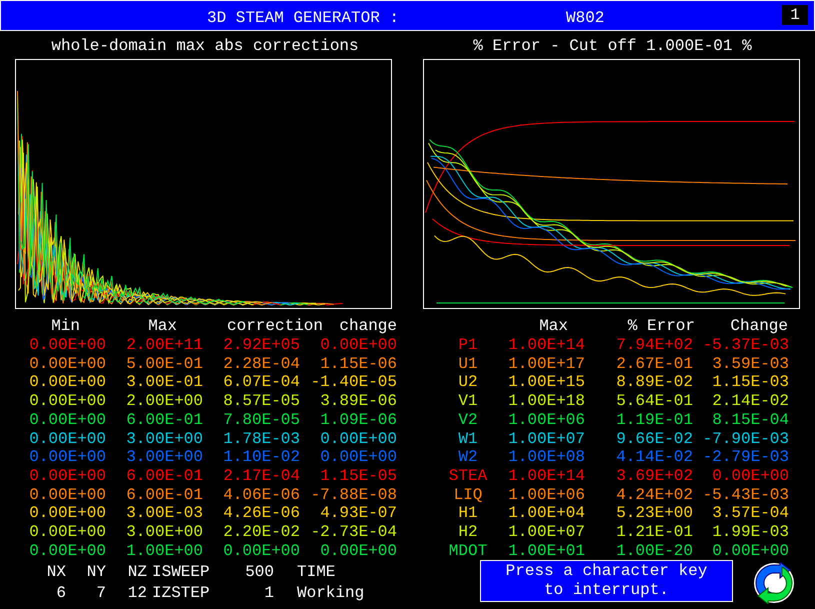 The height and width of the screenshot is (609, 815). What do you see at coordinates (164, 345) in the screenshot?
I see `table-cell: 2.00E+11` at bounding box center [164, 345].